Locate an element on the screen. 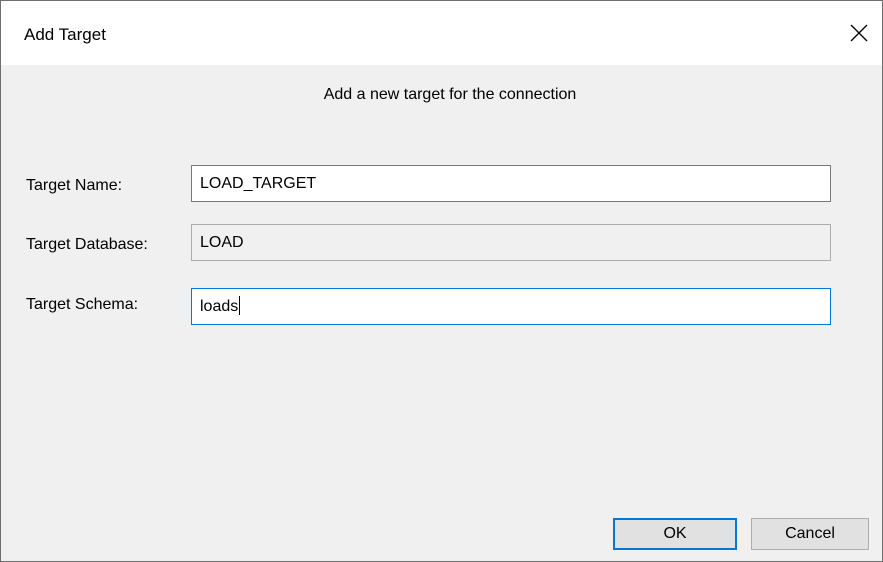  target-name-value: LOAD_TARGET is located at coordinates (258, 183).